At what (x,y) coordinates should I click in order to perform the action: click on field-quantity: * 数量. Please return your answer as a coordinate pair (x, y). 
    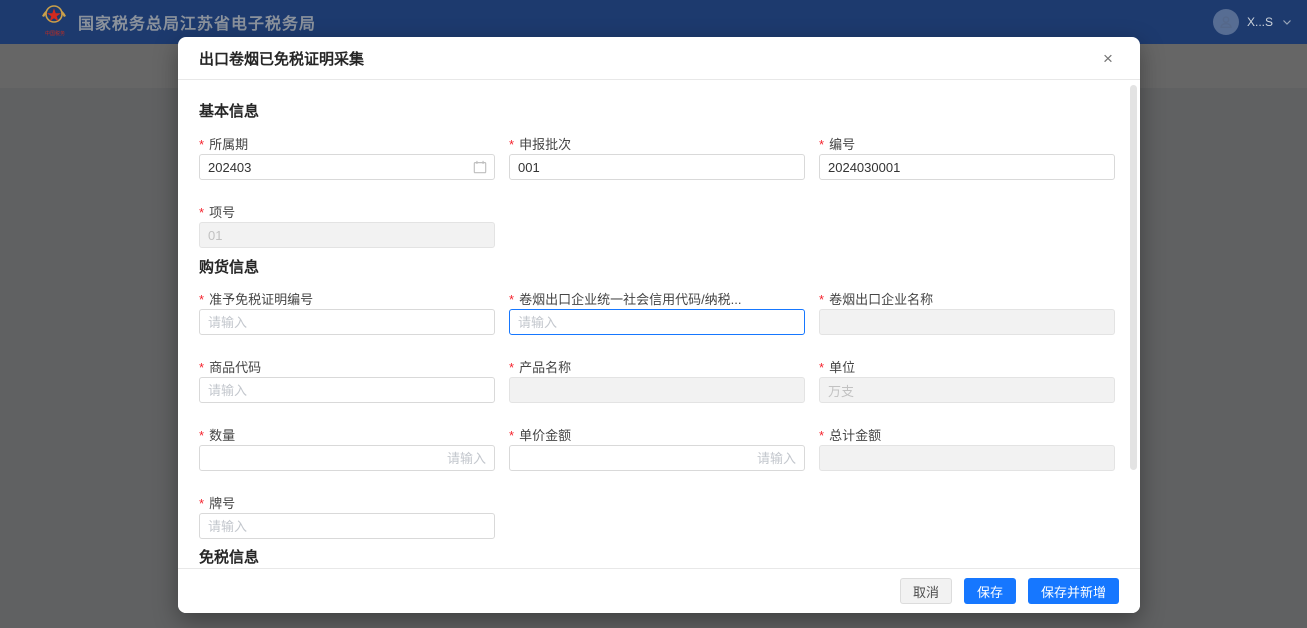
    Looking at the image, I should click on (347, 449).